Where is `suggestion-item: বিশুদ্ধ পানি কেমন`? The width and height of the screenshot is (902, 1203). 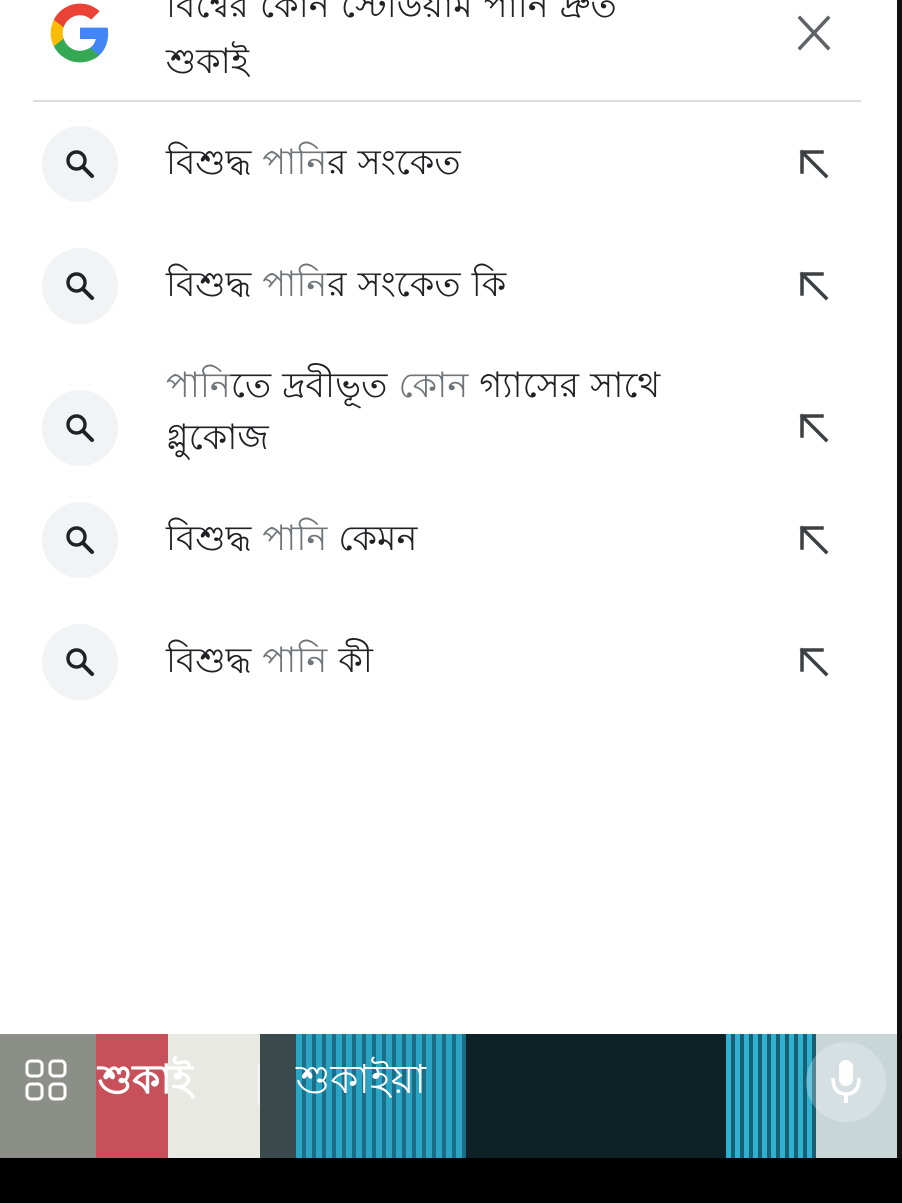
suggestion-item: বিশুদ্ধ পানি কেমন is located at coordinates (448, 540).